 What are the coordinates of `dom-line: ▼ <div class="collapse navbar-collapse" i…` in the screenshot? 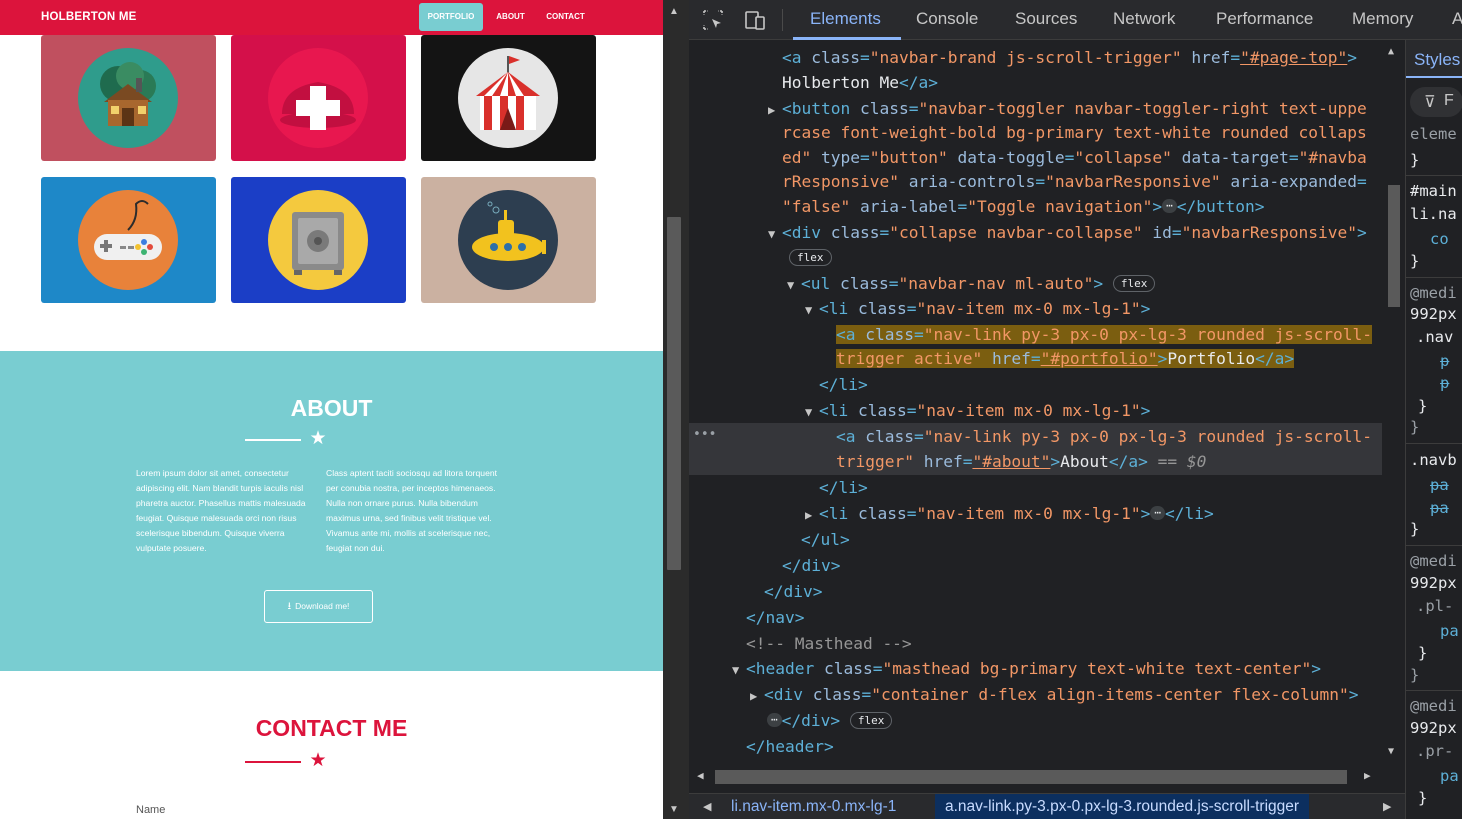 It's located at (1035, 232).